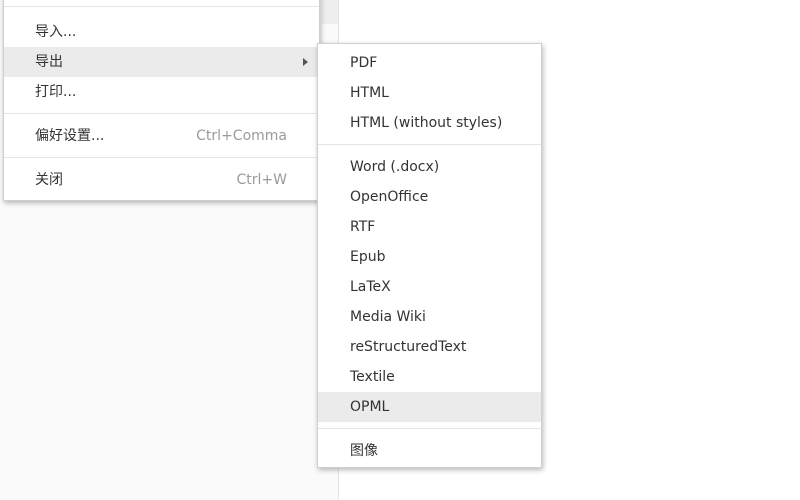 Image resolution: width=800 pixels, height=500 pixels. I want to click on export-item-openoffice: OpenOffice, so click(429, 197).